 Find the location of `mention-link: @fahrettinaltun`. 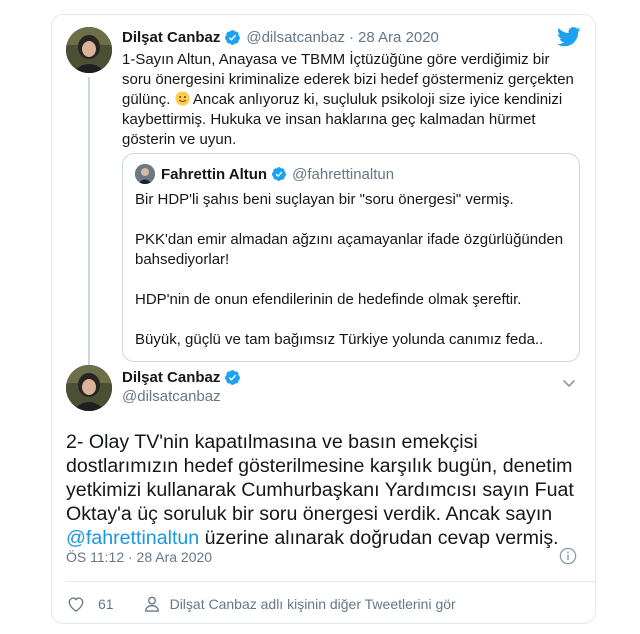

mention-link: @fahrettinaltun is located at coordinates (132, 538).